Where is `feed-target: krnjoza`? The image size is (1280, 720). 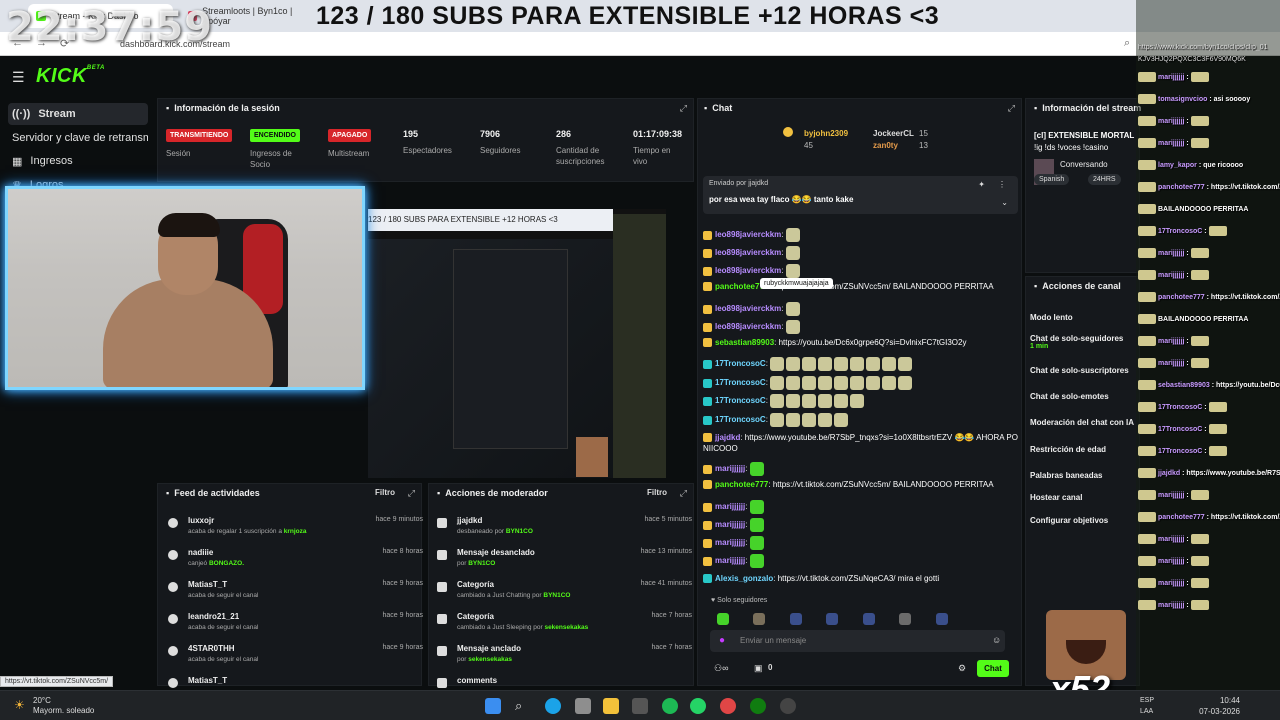
feed-target: krnjoza is located at coordinates (295, 531).